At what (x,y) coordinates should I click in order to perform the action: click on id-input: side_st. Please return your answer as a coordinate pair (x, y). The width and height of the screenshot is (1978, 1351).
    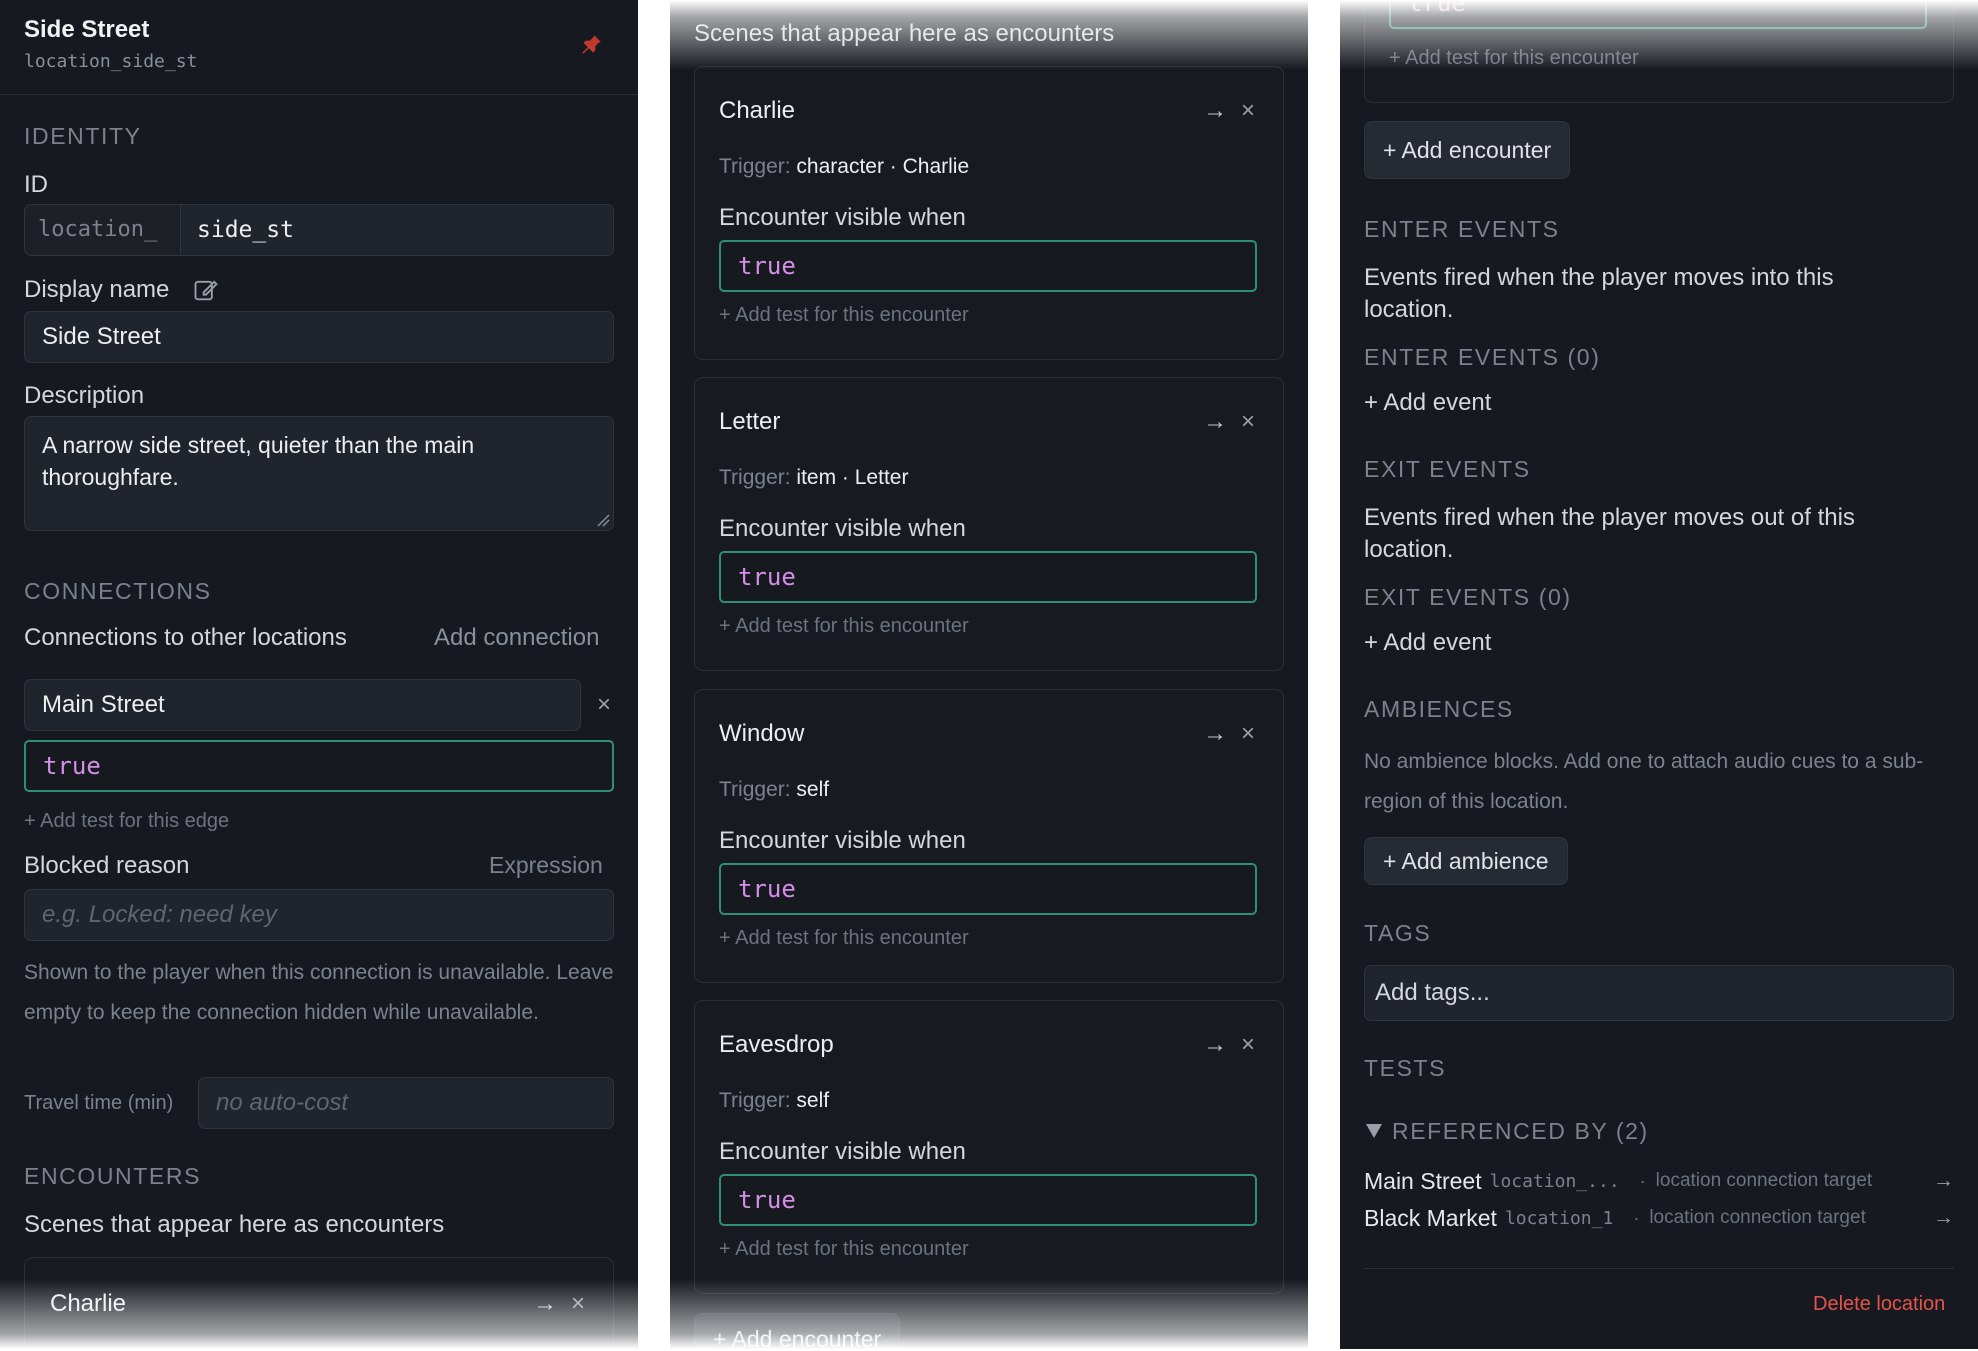
    Looking at the image, I should click on (245, 229).